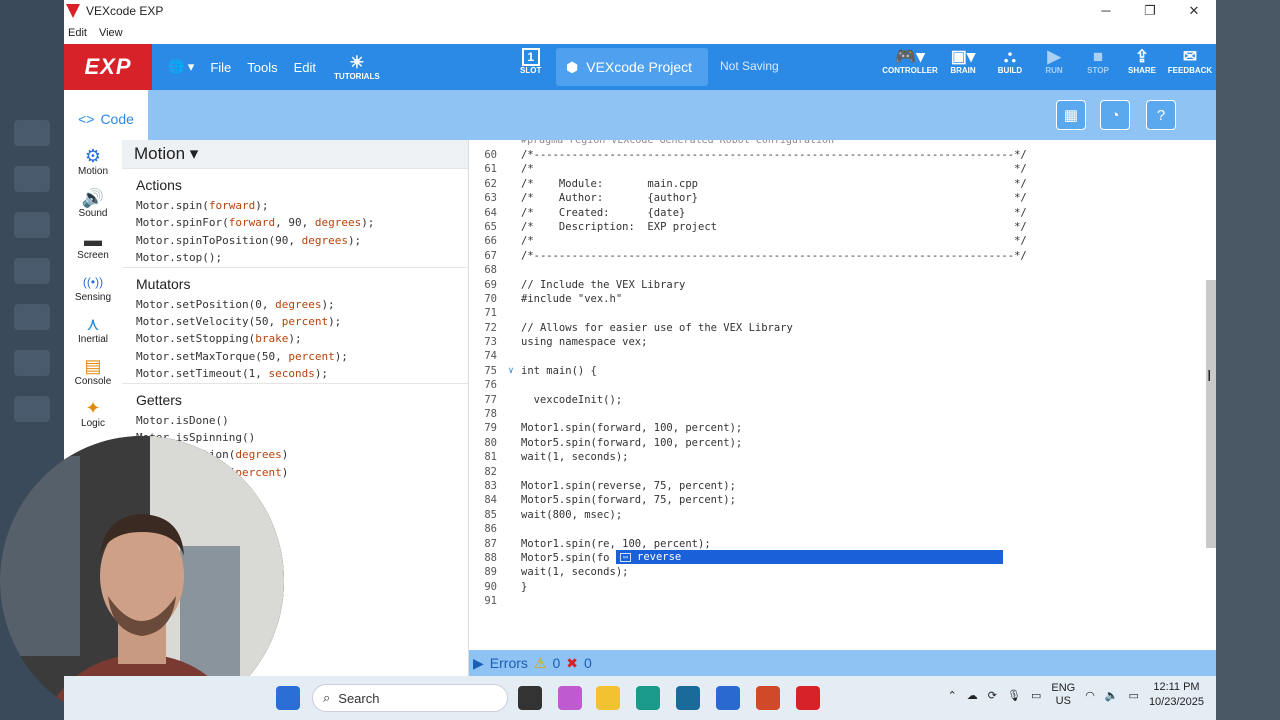 The width and height of the screenshot is (1280, 720). What do you see at coordinates (1211, 414) in the screenshot?
I see `editor-scrollbar` at bounding box center [1211, 414].